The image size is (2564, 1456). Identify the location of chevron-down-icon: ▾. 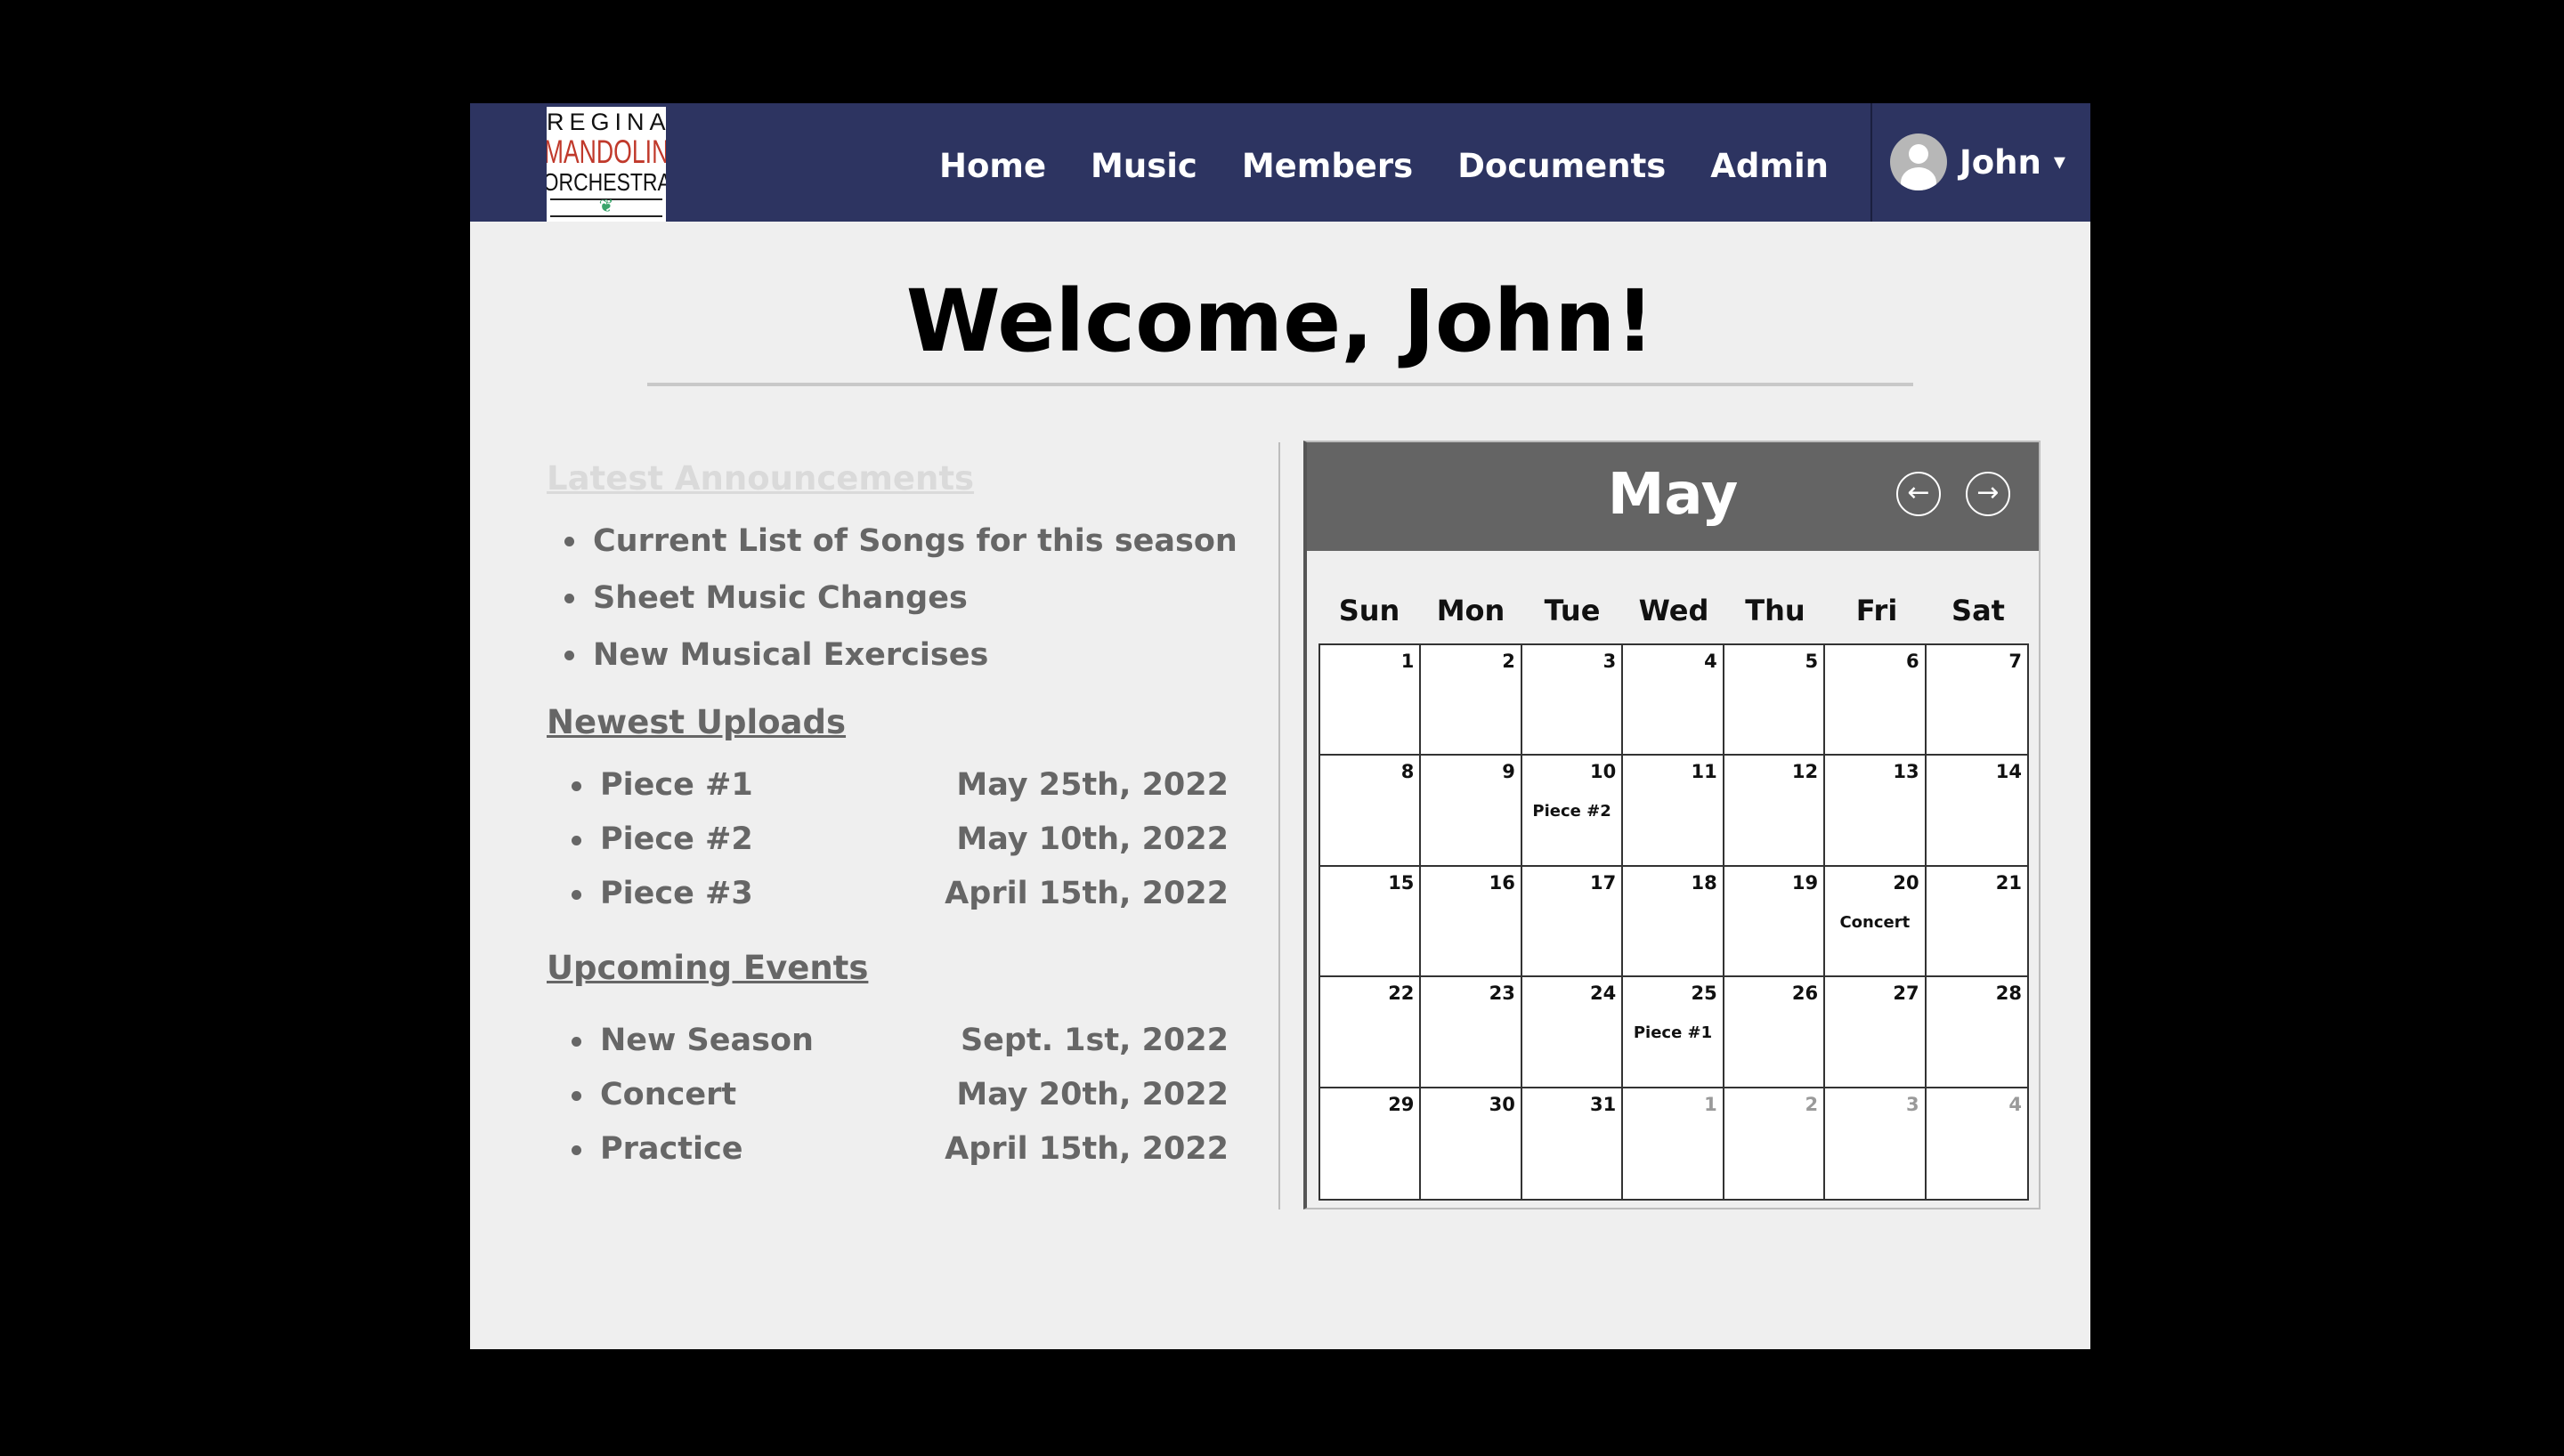
(2059, 162).